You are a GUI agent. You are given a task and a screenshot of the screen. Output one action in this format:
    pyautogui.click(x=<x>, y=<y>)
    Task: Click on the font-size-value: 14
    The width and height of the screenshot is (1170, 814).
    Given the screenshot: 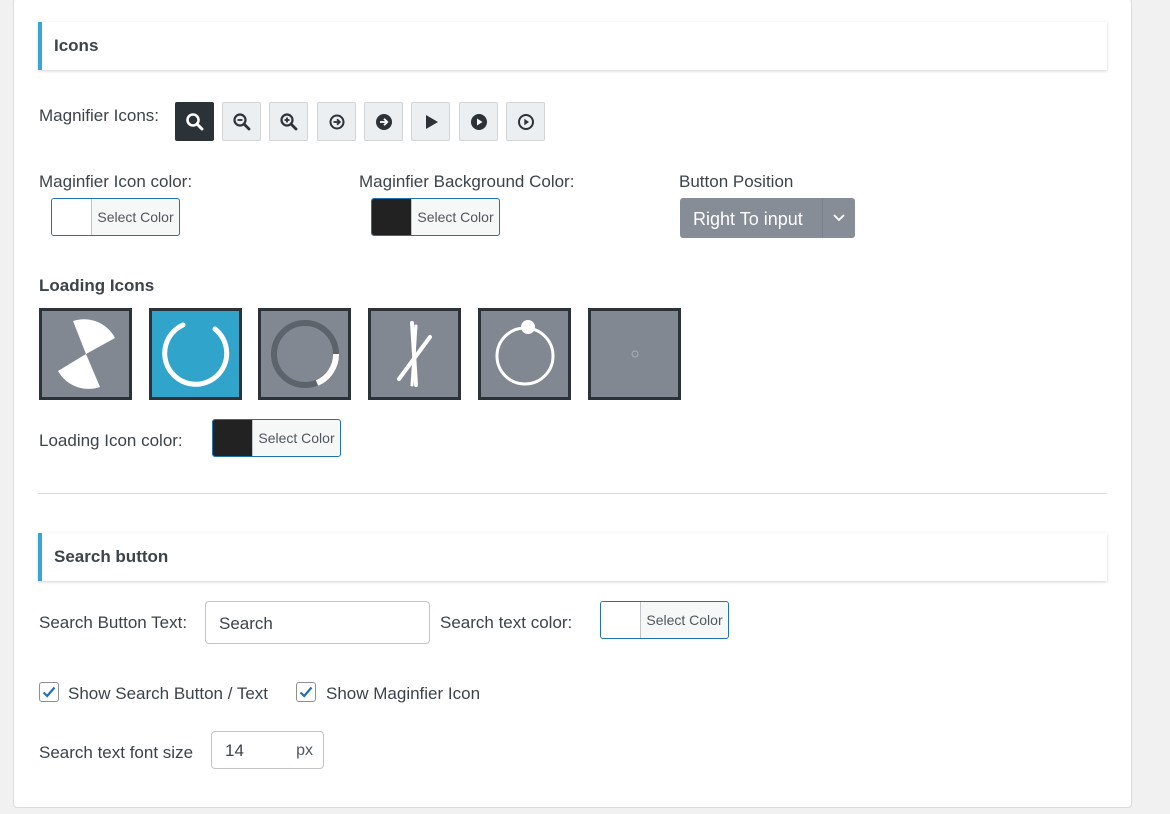 What is the action you would take?
    pyautogui.click(x=234, y=750)
    